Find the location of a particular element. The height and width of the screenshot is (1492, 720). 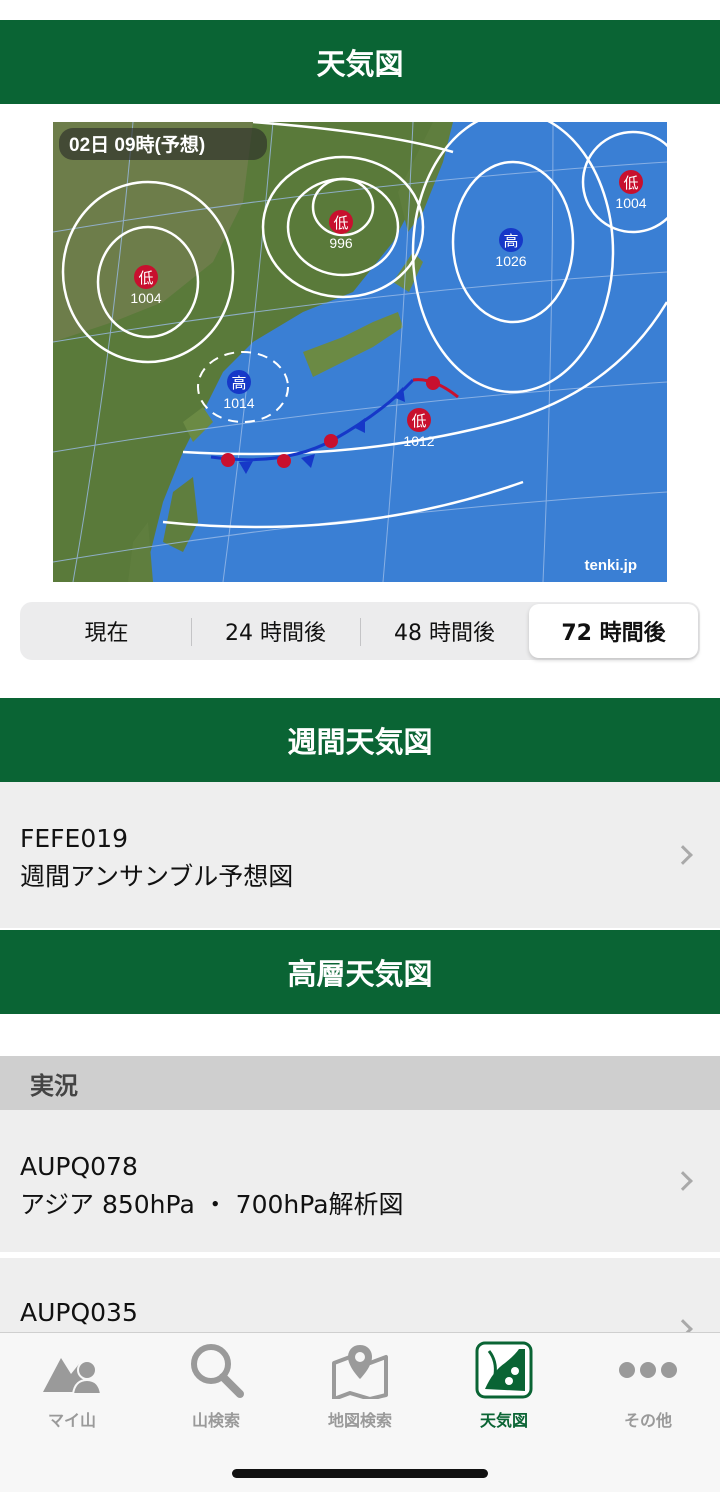

page-title: 天気図 is located at coordinates (360, 62).